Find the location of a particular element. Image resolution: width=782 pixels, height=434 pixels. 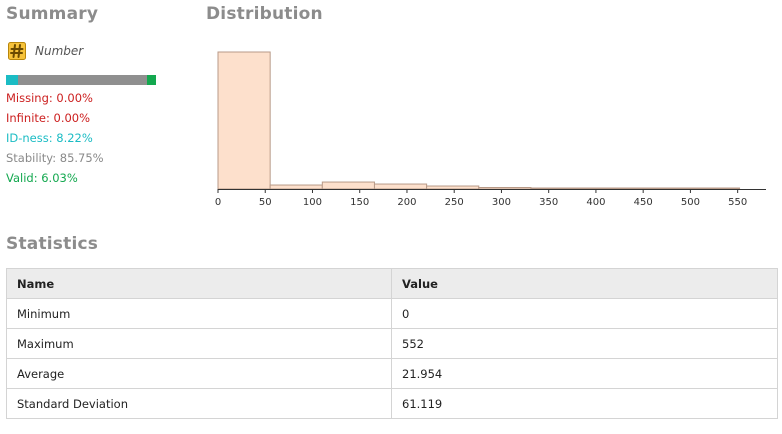

quality-segment-stability-rest is located at coordinates (82, 80).